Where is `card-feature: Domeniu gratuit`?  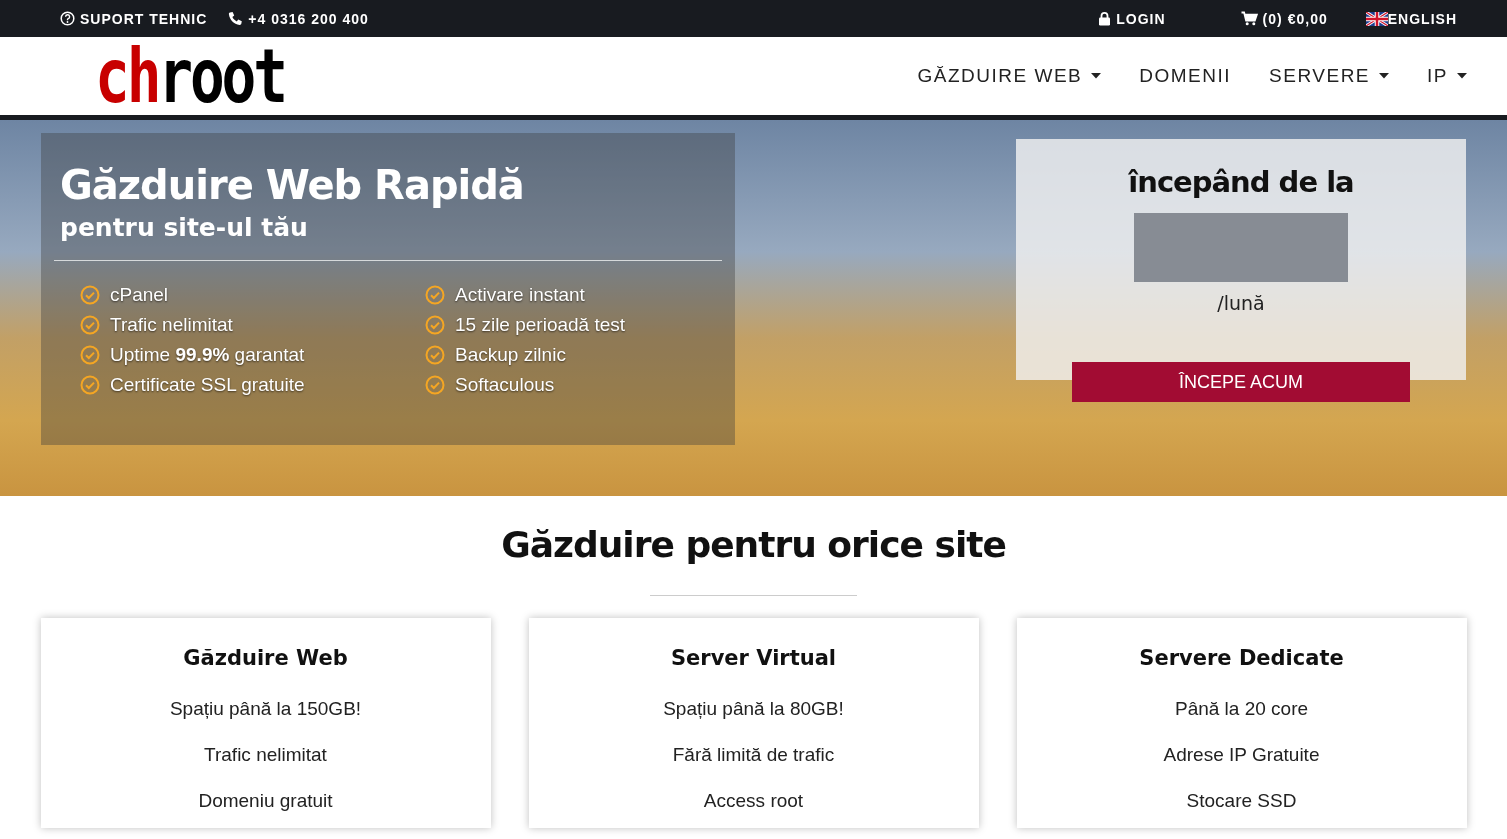
card-feature: Domeniu gratuit is located at coordinates (265, 801).